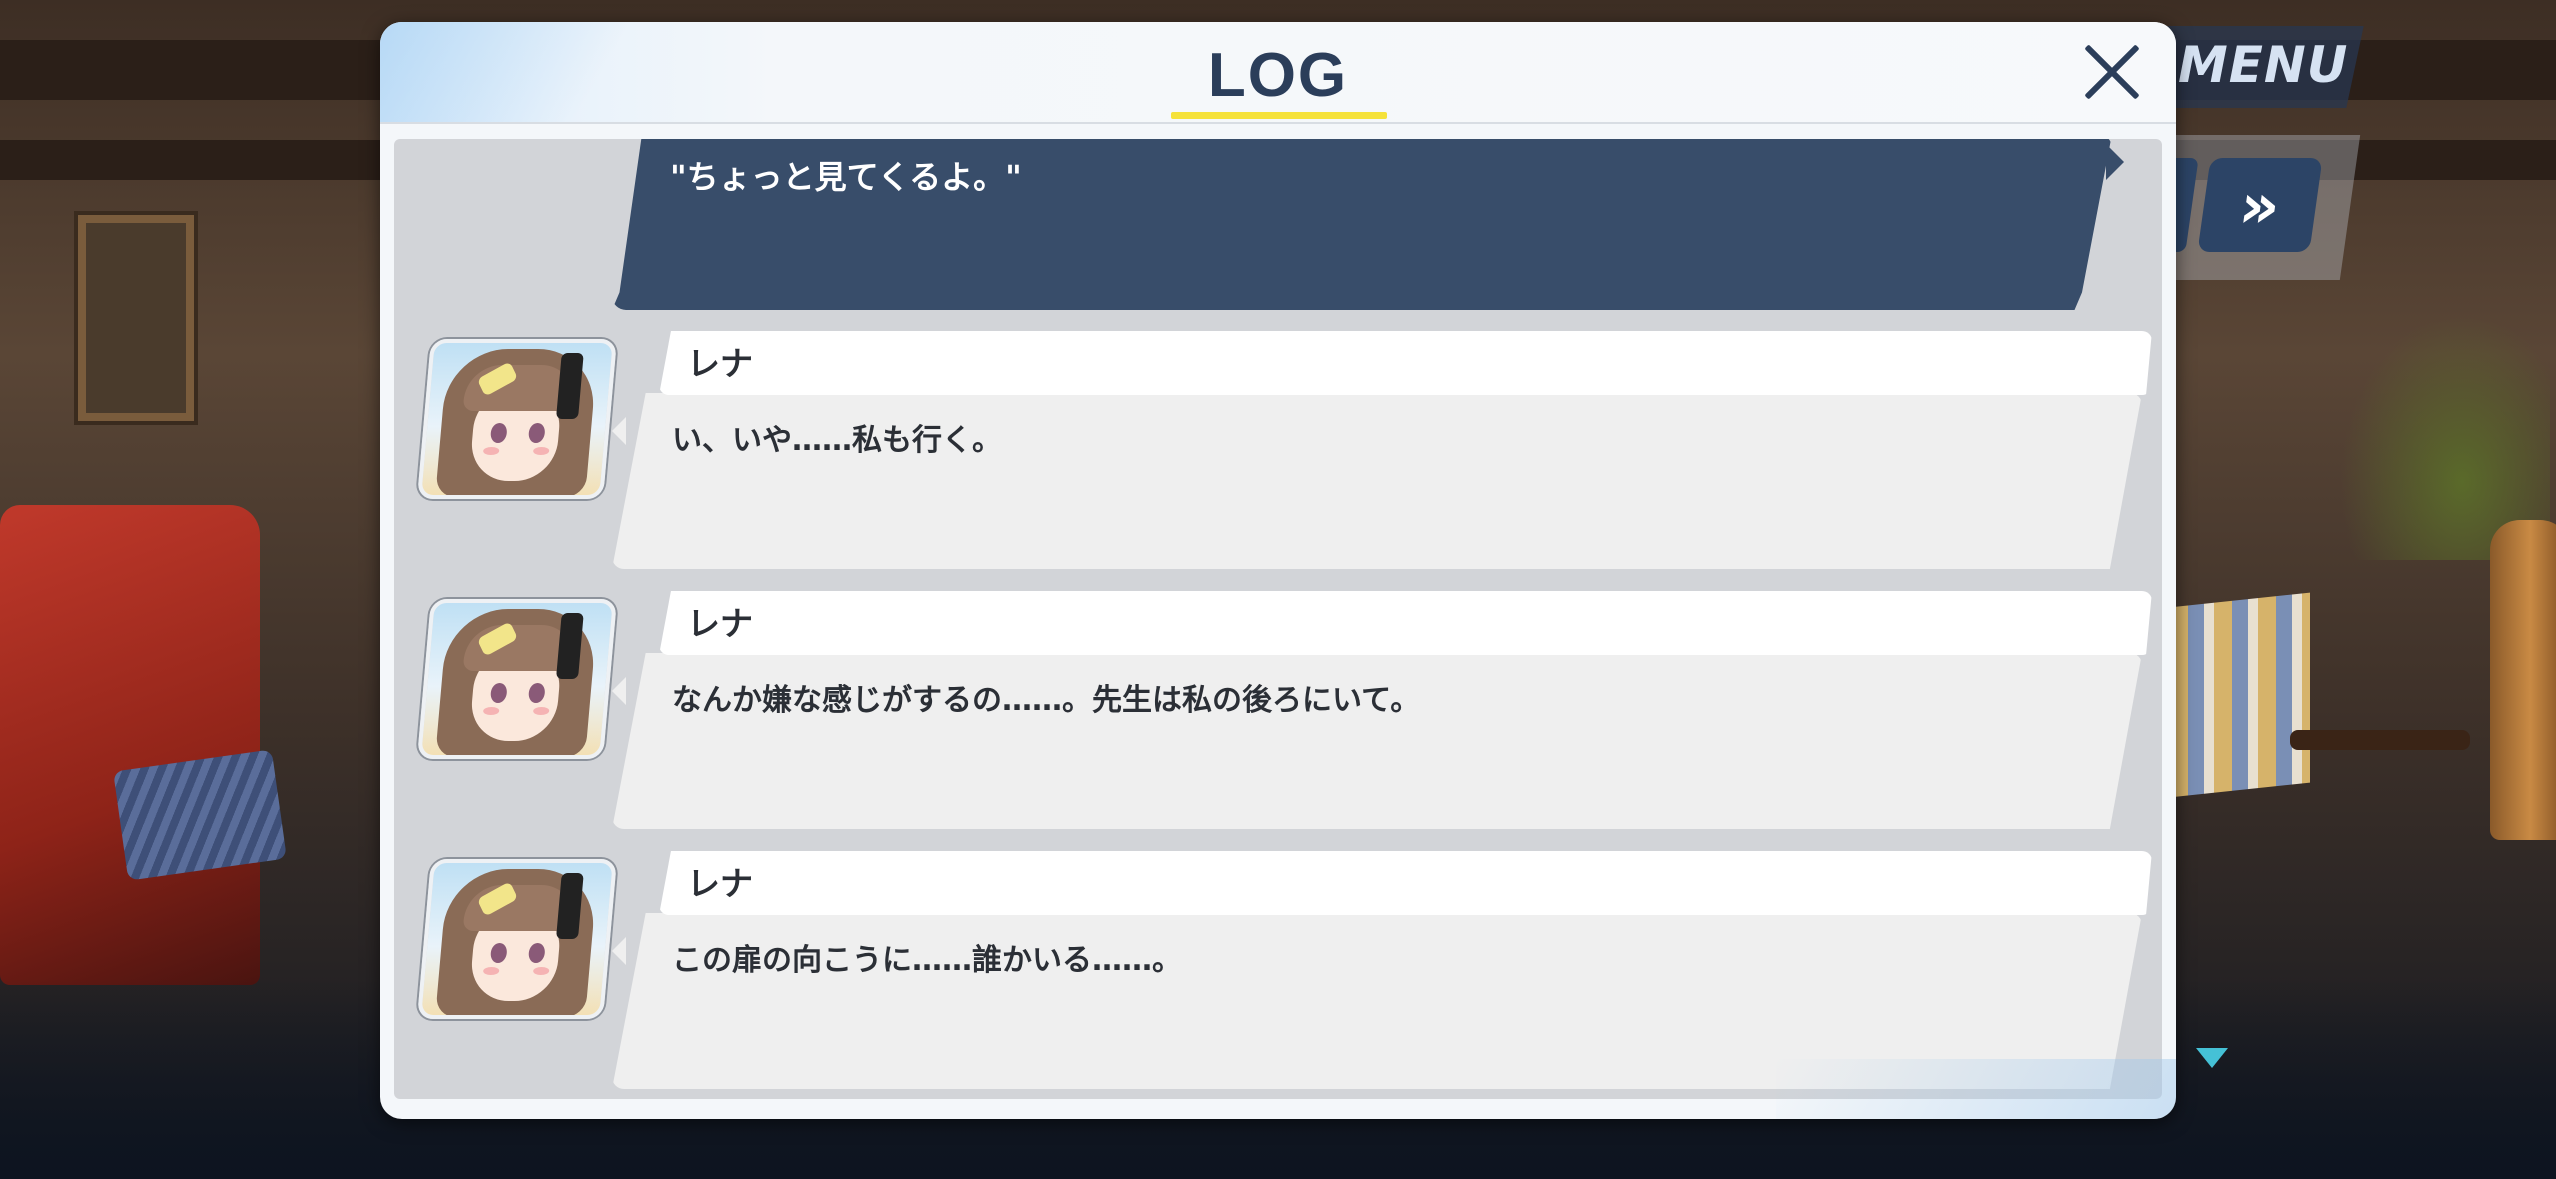  I want to click on header-divider, so click(1278, 123).